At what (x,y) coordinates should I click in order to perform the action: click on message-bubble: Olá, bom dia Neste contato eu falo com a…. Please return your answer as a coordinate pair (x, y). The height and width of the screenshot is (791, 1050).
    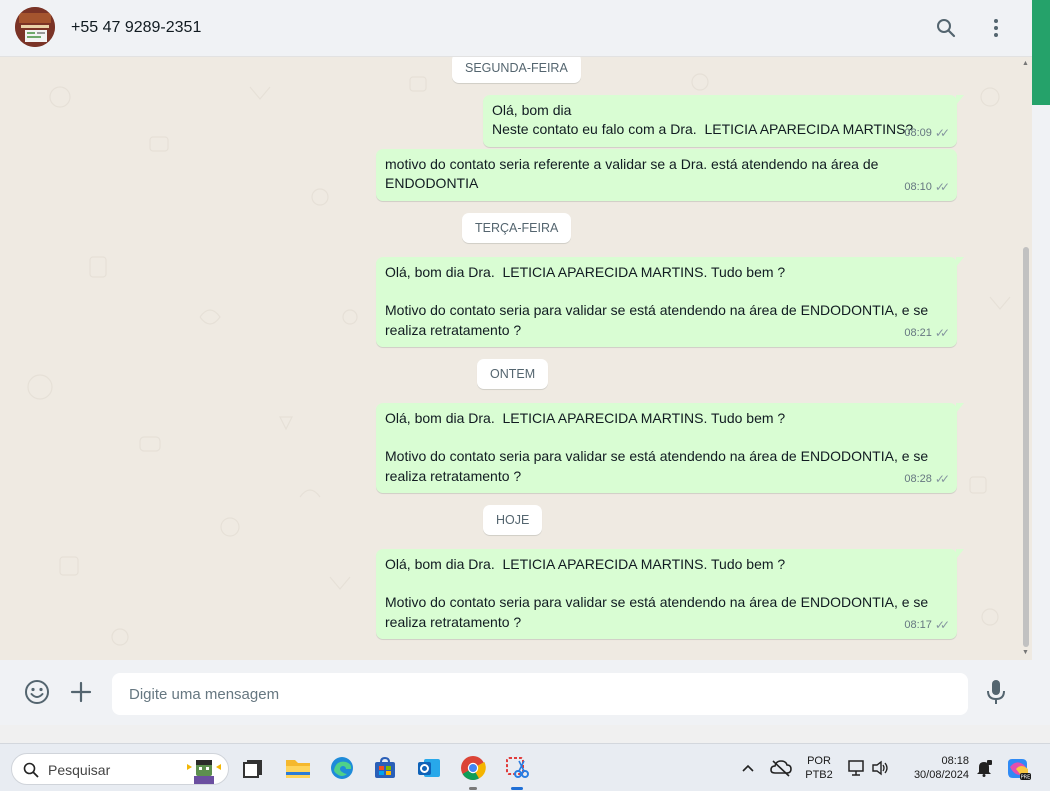
    Looking at the image, I should click on (723, 121).